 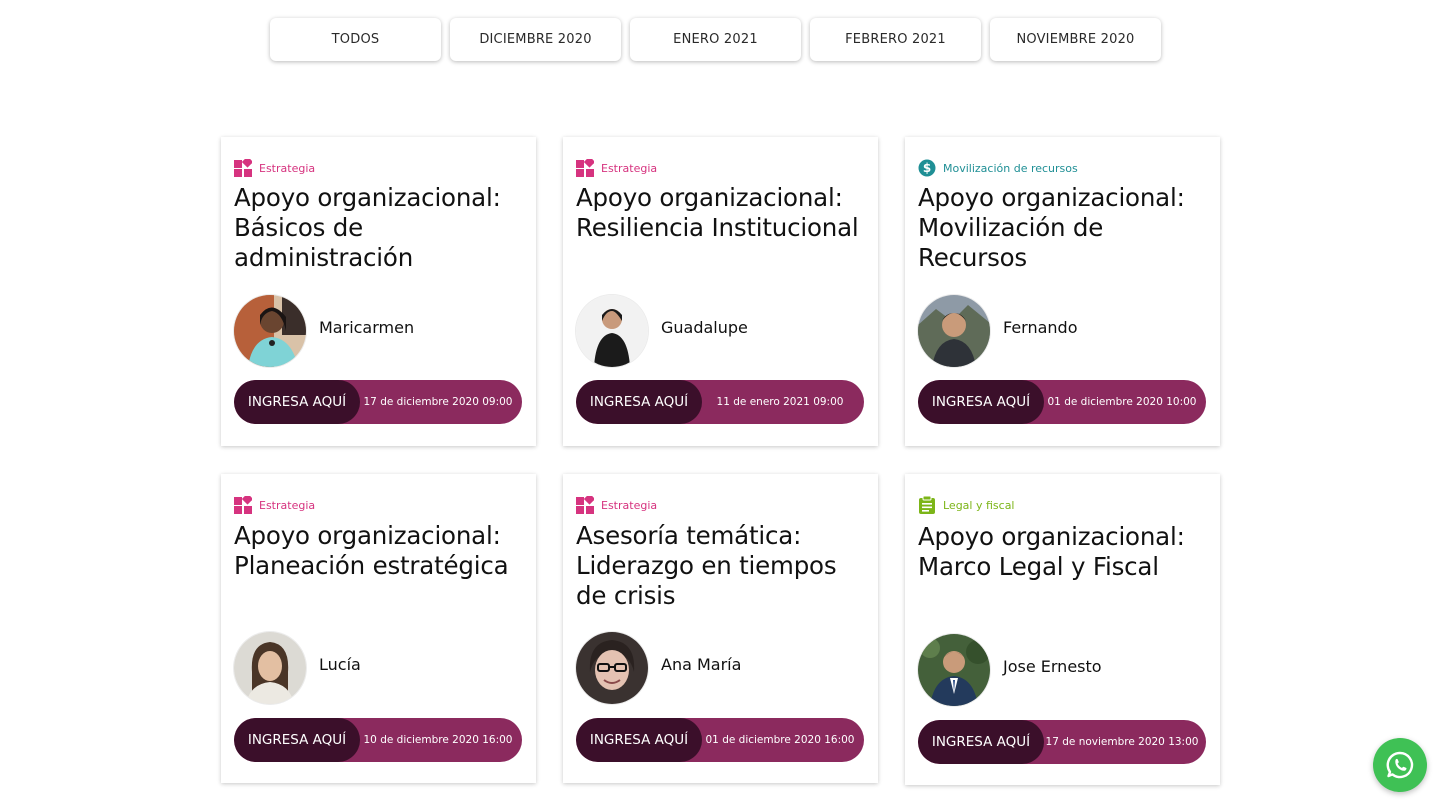 What do you see at coordinates (367, 327) in the screenshot?
I see `speaker-name: Maricarmen` at bounding box center [367, 327].